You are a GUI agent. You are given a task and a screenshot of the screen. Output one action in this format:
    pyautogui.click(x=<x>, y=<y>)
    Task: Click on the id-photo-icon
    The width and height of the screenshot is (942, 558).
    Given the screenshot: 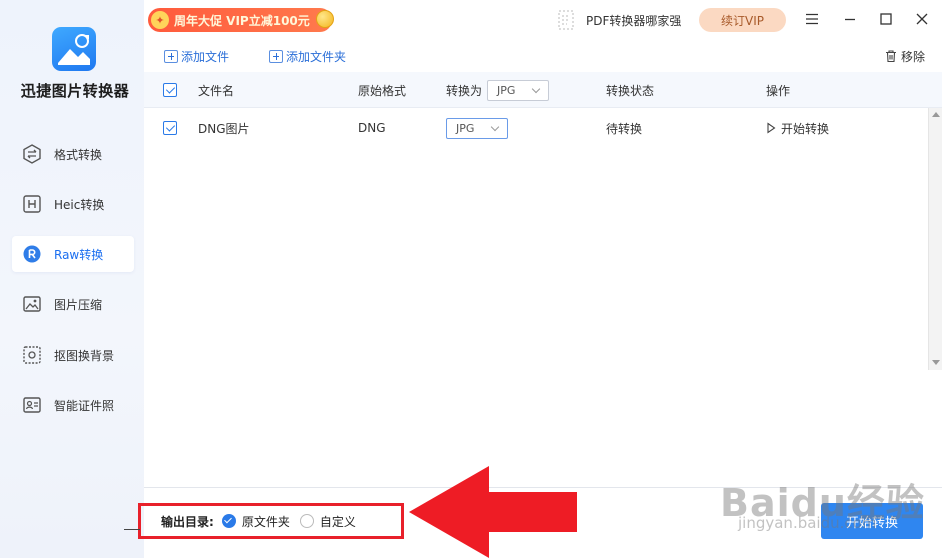 What is the action you would take?
    pyautogui.click(x=32, y=405)
    